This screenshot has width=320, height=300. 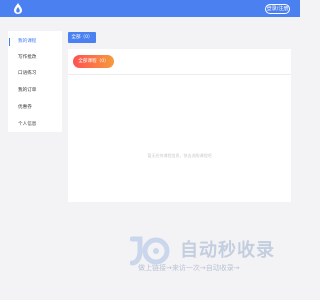 I want to click on sidebar-item-speaking-practice: 口语练习, so click(x=35, y=74).